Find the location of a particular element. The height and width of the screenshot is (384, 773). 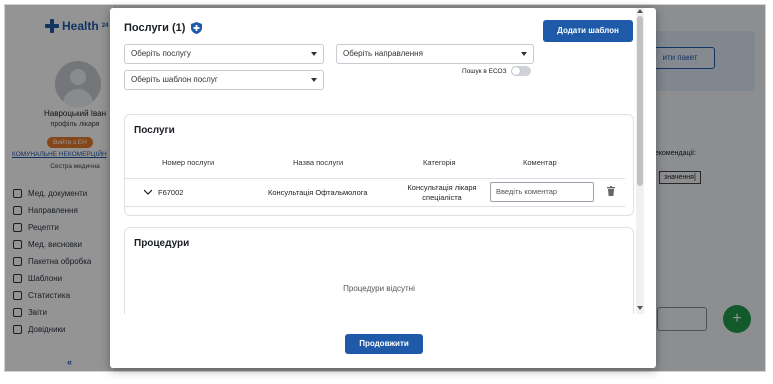

service-code: F67002 is located at coordinates (171, 192).